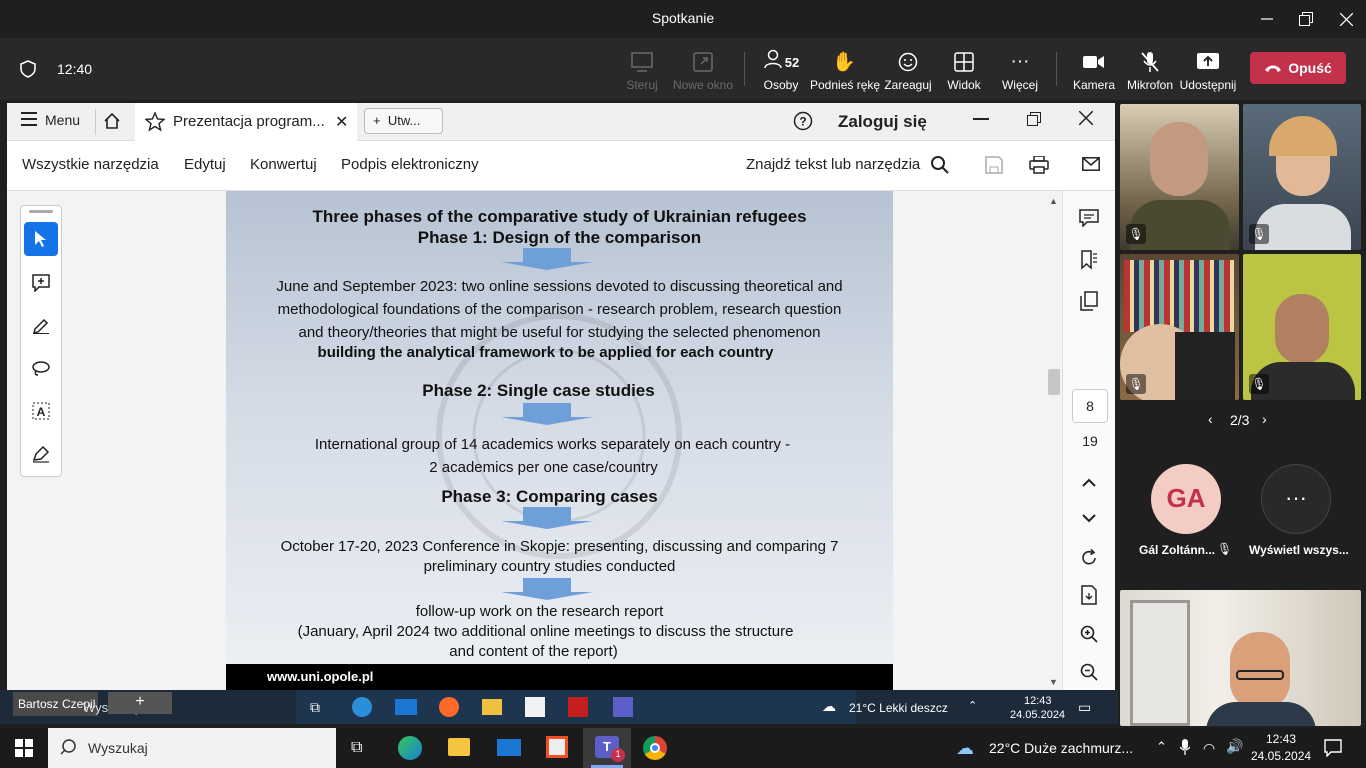 The image size is (1366, 768). Describe the element at coordinates (1261, 714) in the screenshot. I see `participant-body` at that location.